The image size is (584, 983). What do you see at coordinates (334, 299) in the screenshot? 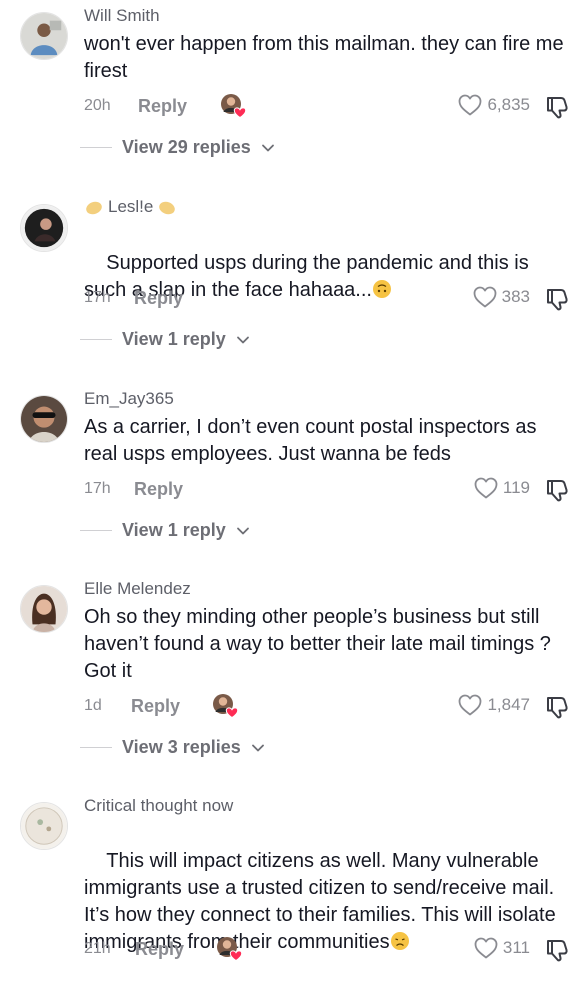
I see `comment-actions: 17h Reply 383` at bounding box center [334, 299].